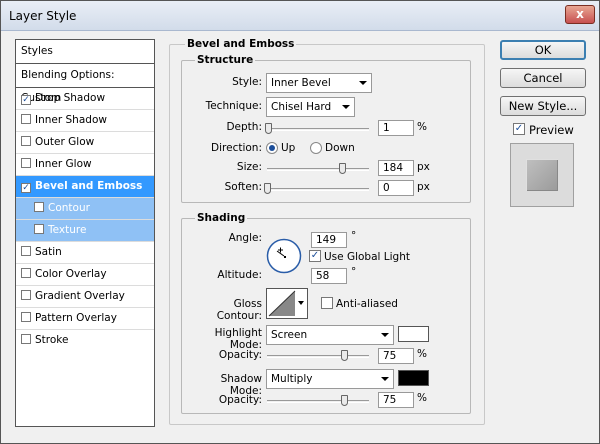  Describe the element at coordinates (71, 274) in the screenshot. I see `style-item-label: Color Overlay` at that location.